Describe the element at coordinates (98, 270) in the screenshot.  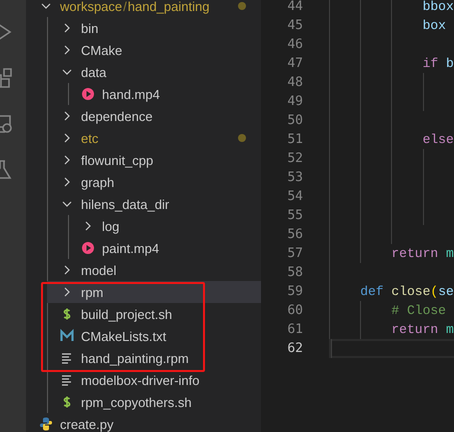
I see `folder-name: model` at that location.